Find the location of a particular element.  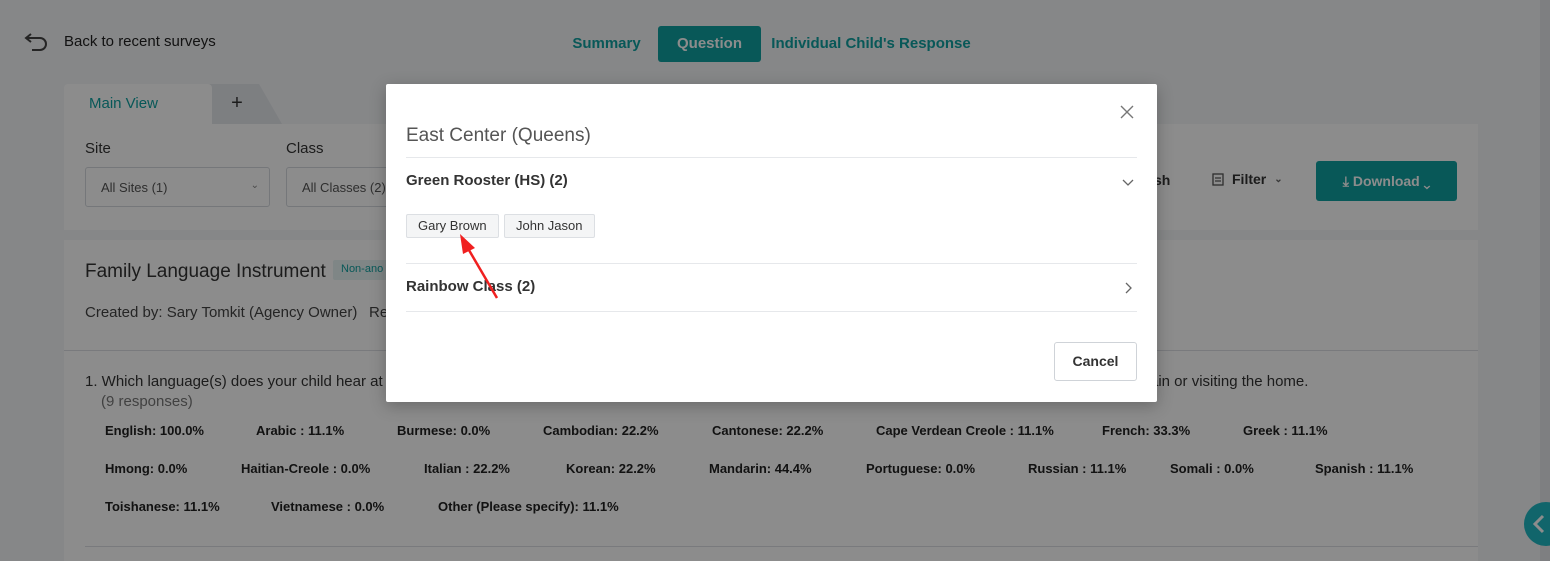

close-icon is located at coordinates (1127, 112).